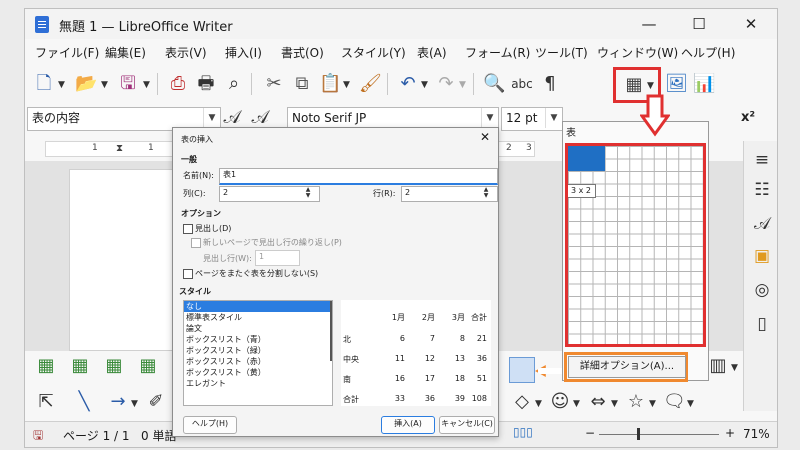  Describe the element at coordinates (370, 84) in the screenshot. I see `clone-formatting-icon: 🖌` at that location.